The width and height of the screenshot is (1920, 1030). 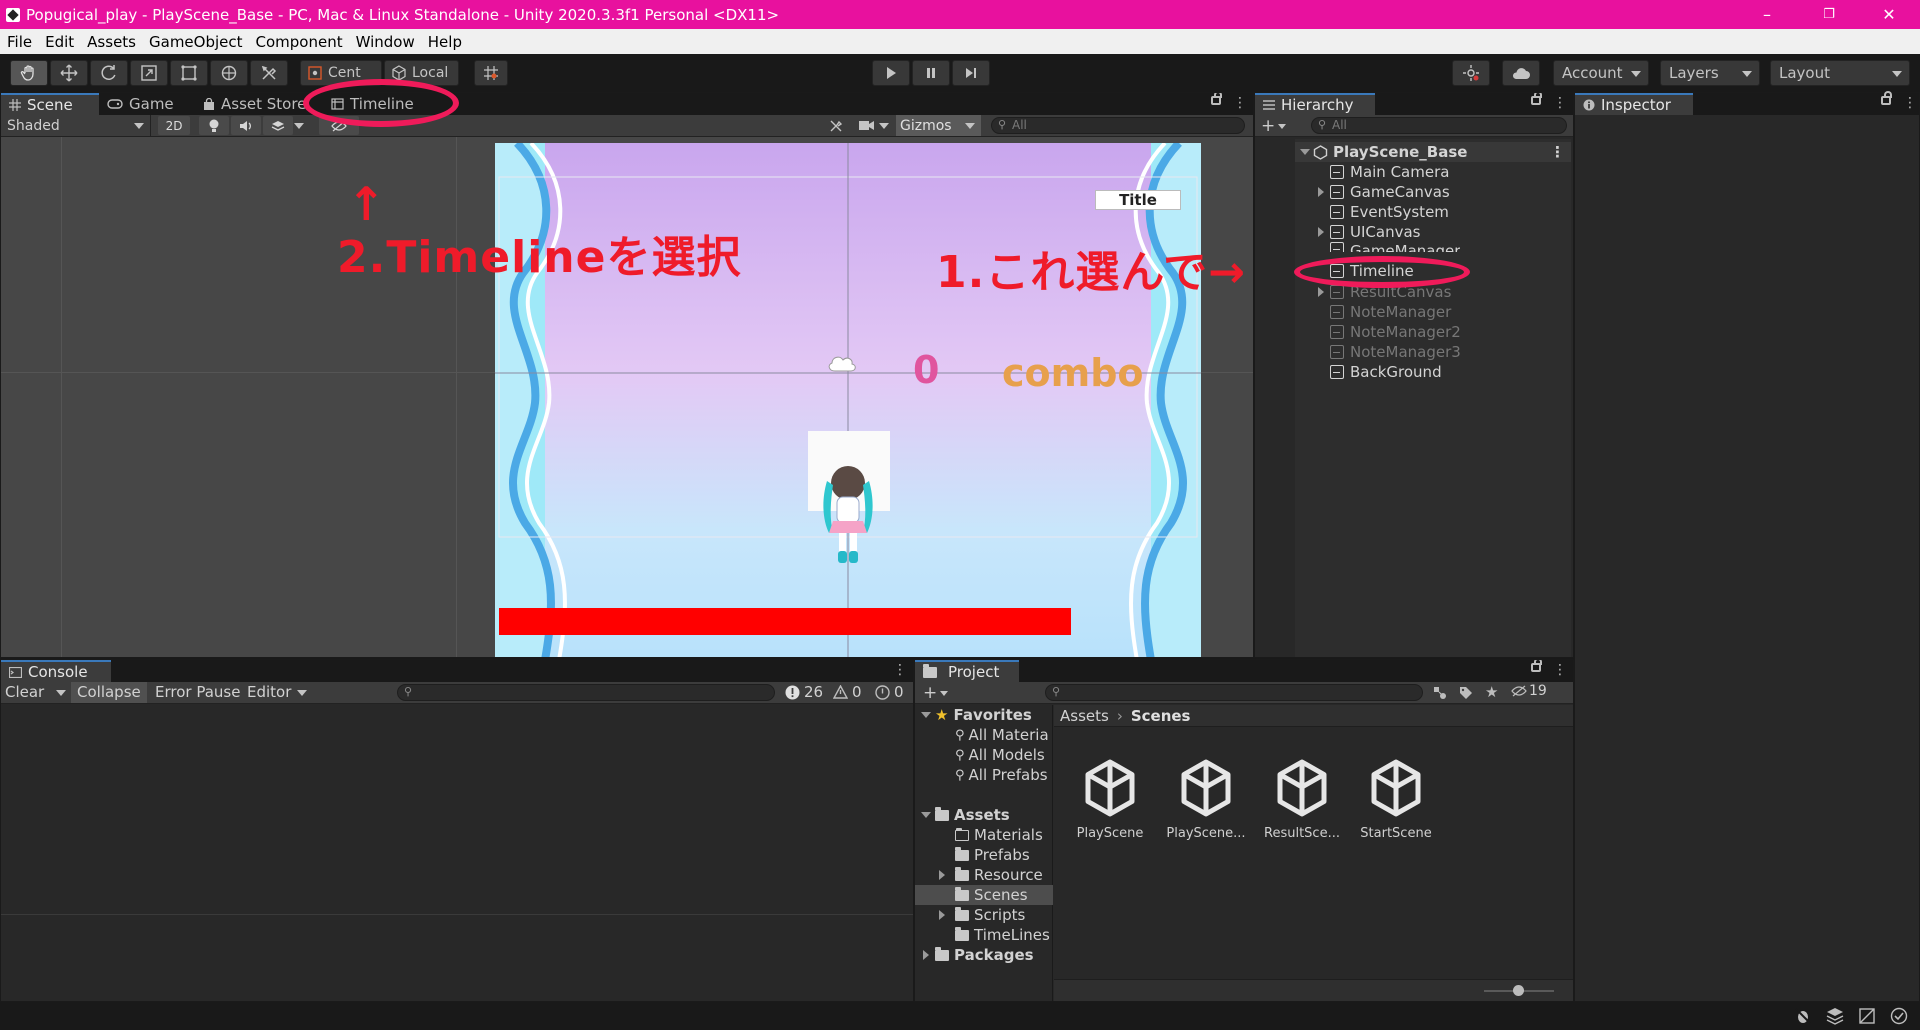 I want to click on project-create-button: +, so click(x=930, y=693).